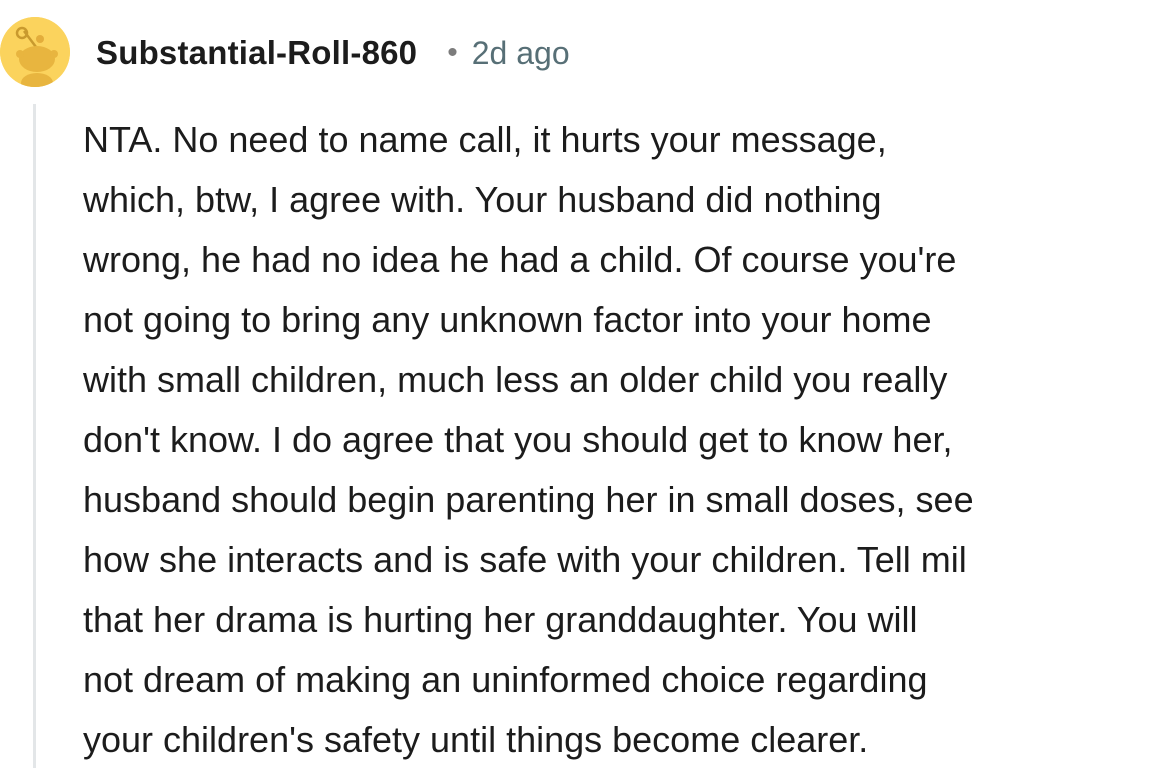  What do you see at coordinates (521, 53) in the screenshot?
I see `timestamp: 2d ago` at bounding box center [521, 53].